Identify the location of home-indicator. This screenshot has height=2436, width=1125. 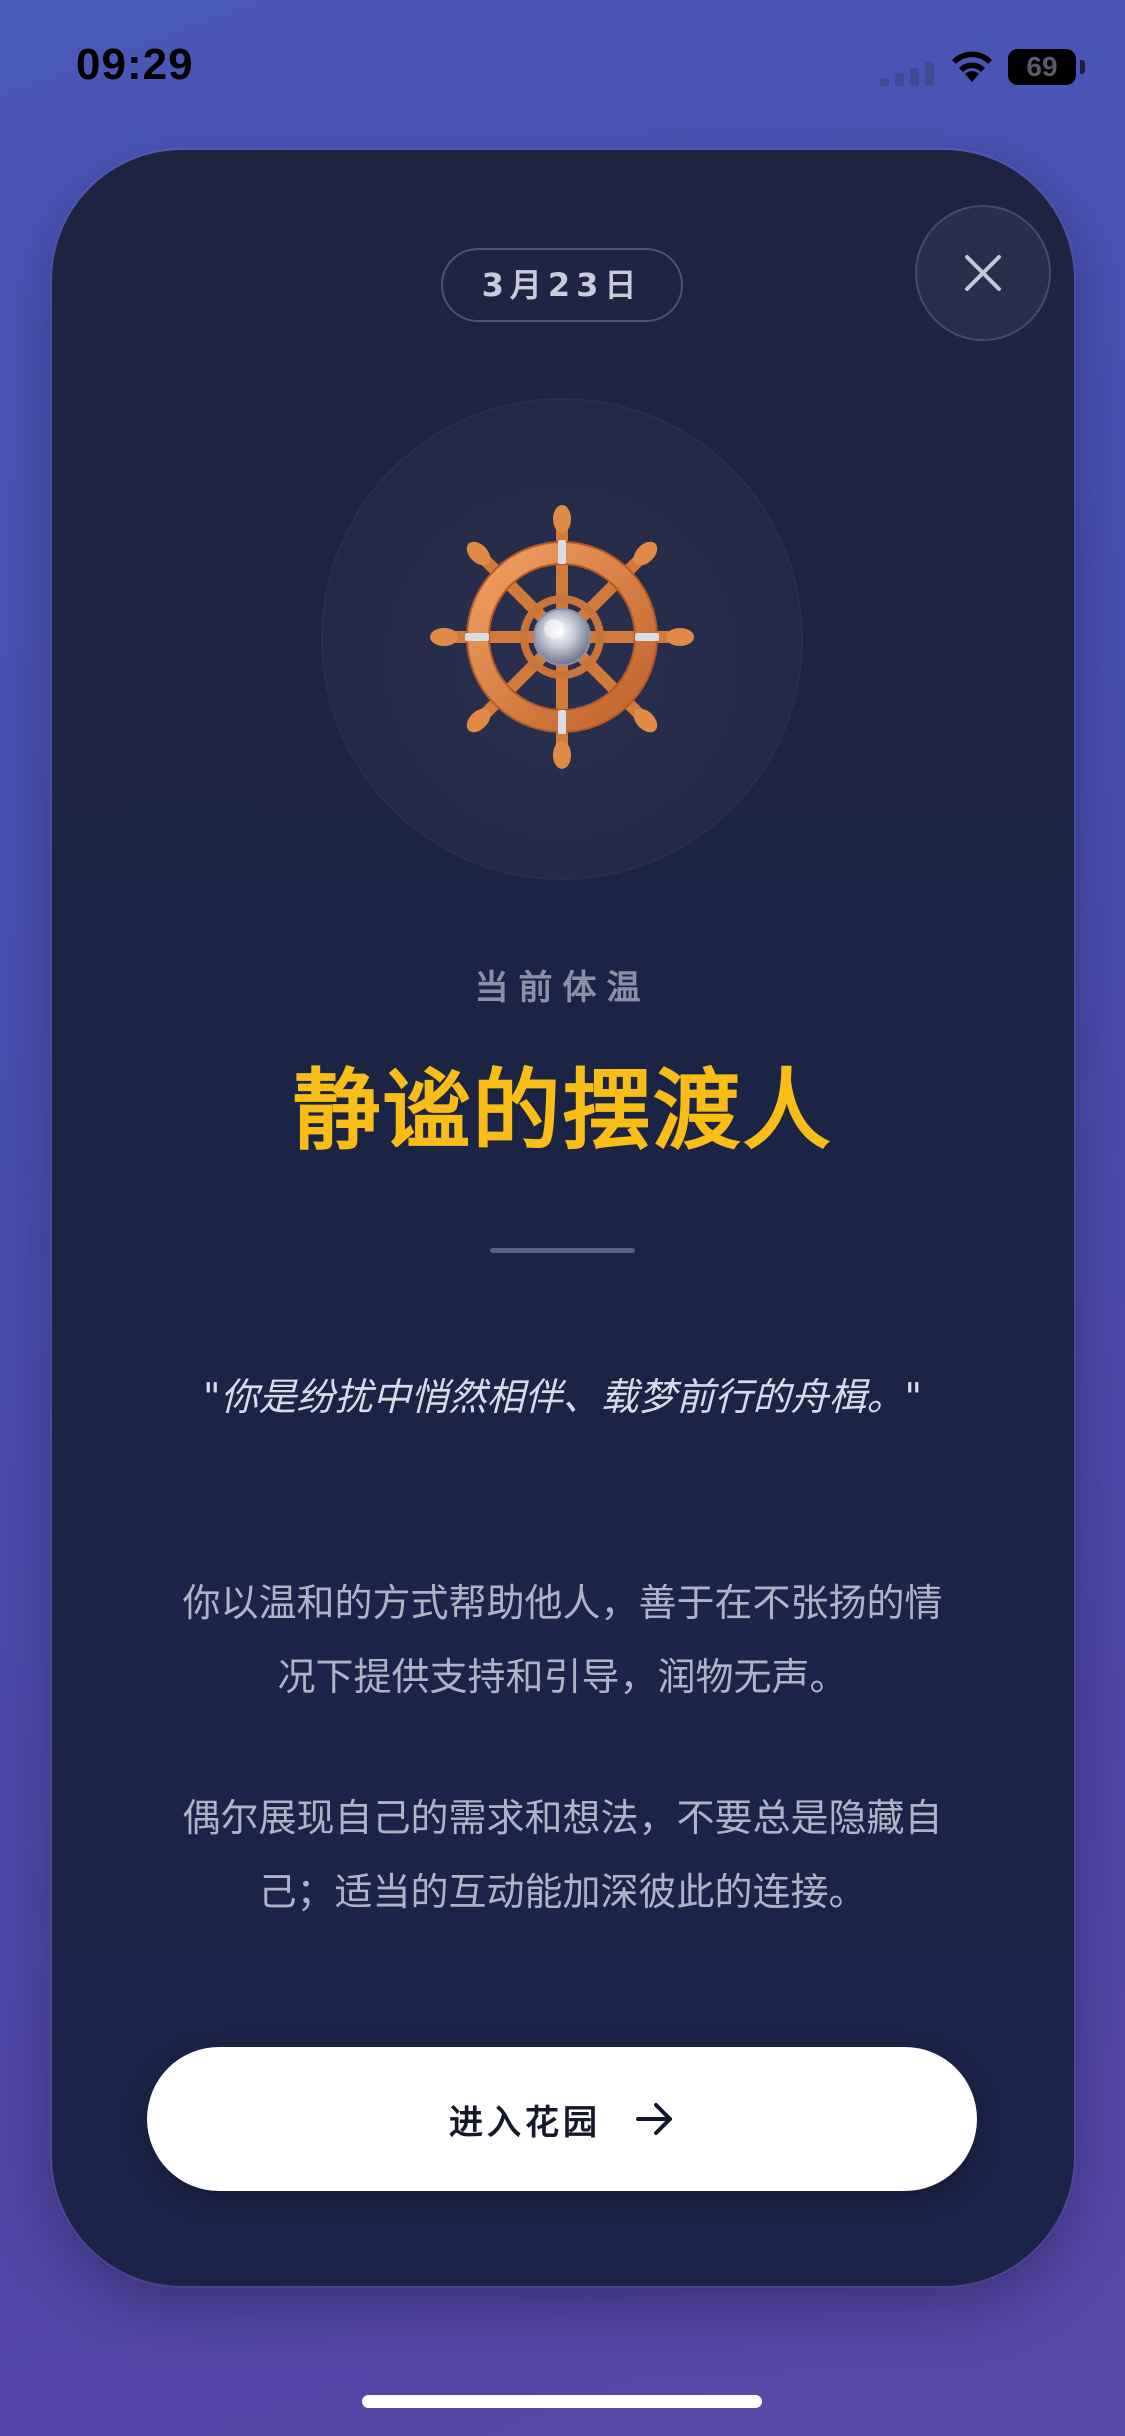
(562, 2401).